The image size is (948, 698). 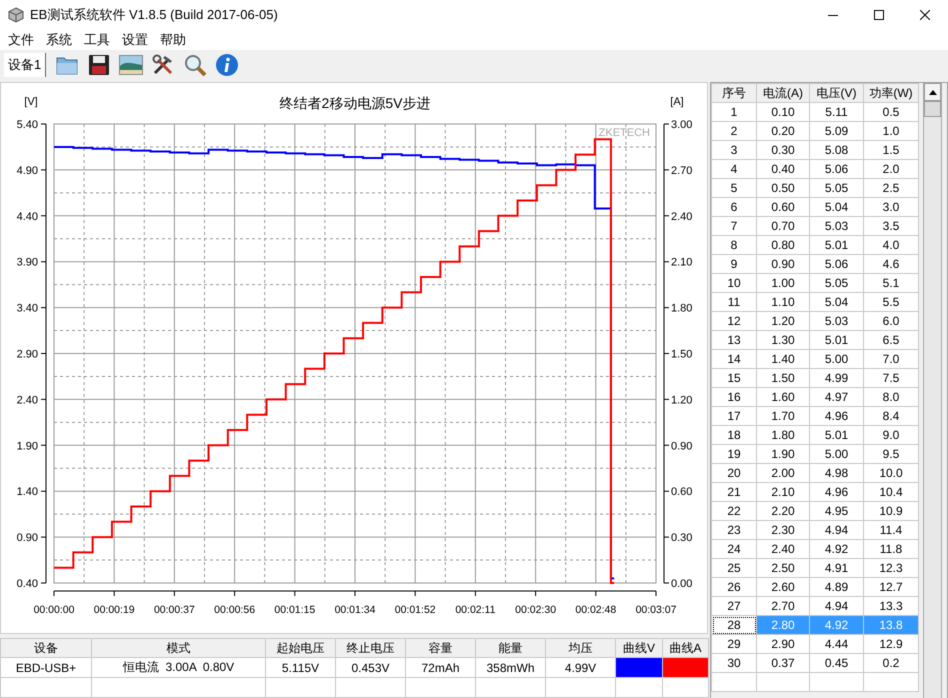 What do you see at coordinates (815, 530) in the screenshot?
I see `table-row: 23 2.30 4.94 11.4` at bounding box center [815, 530].